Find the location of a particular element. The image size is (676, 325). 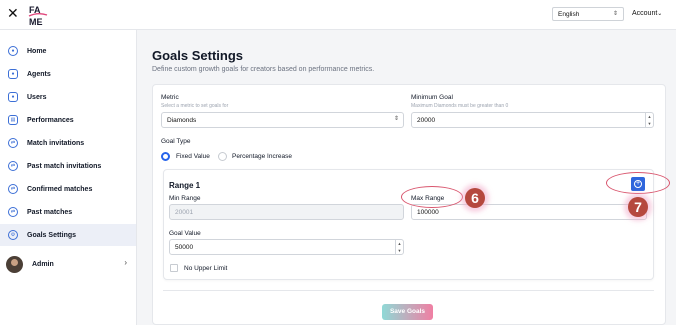

fixed-value-label: Fixed Value is located at coordinates (193, 156).